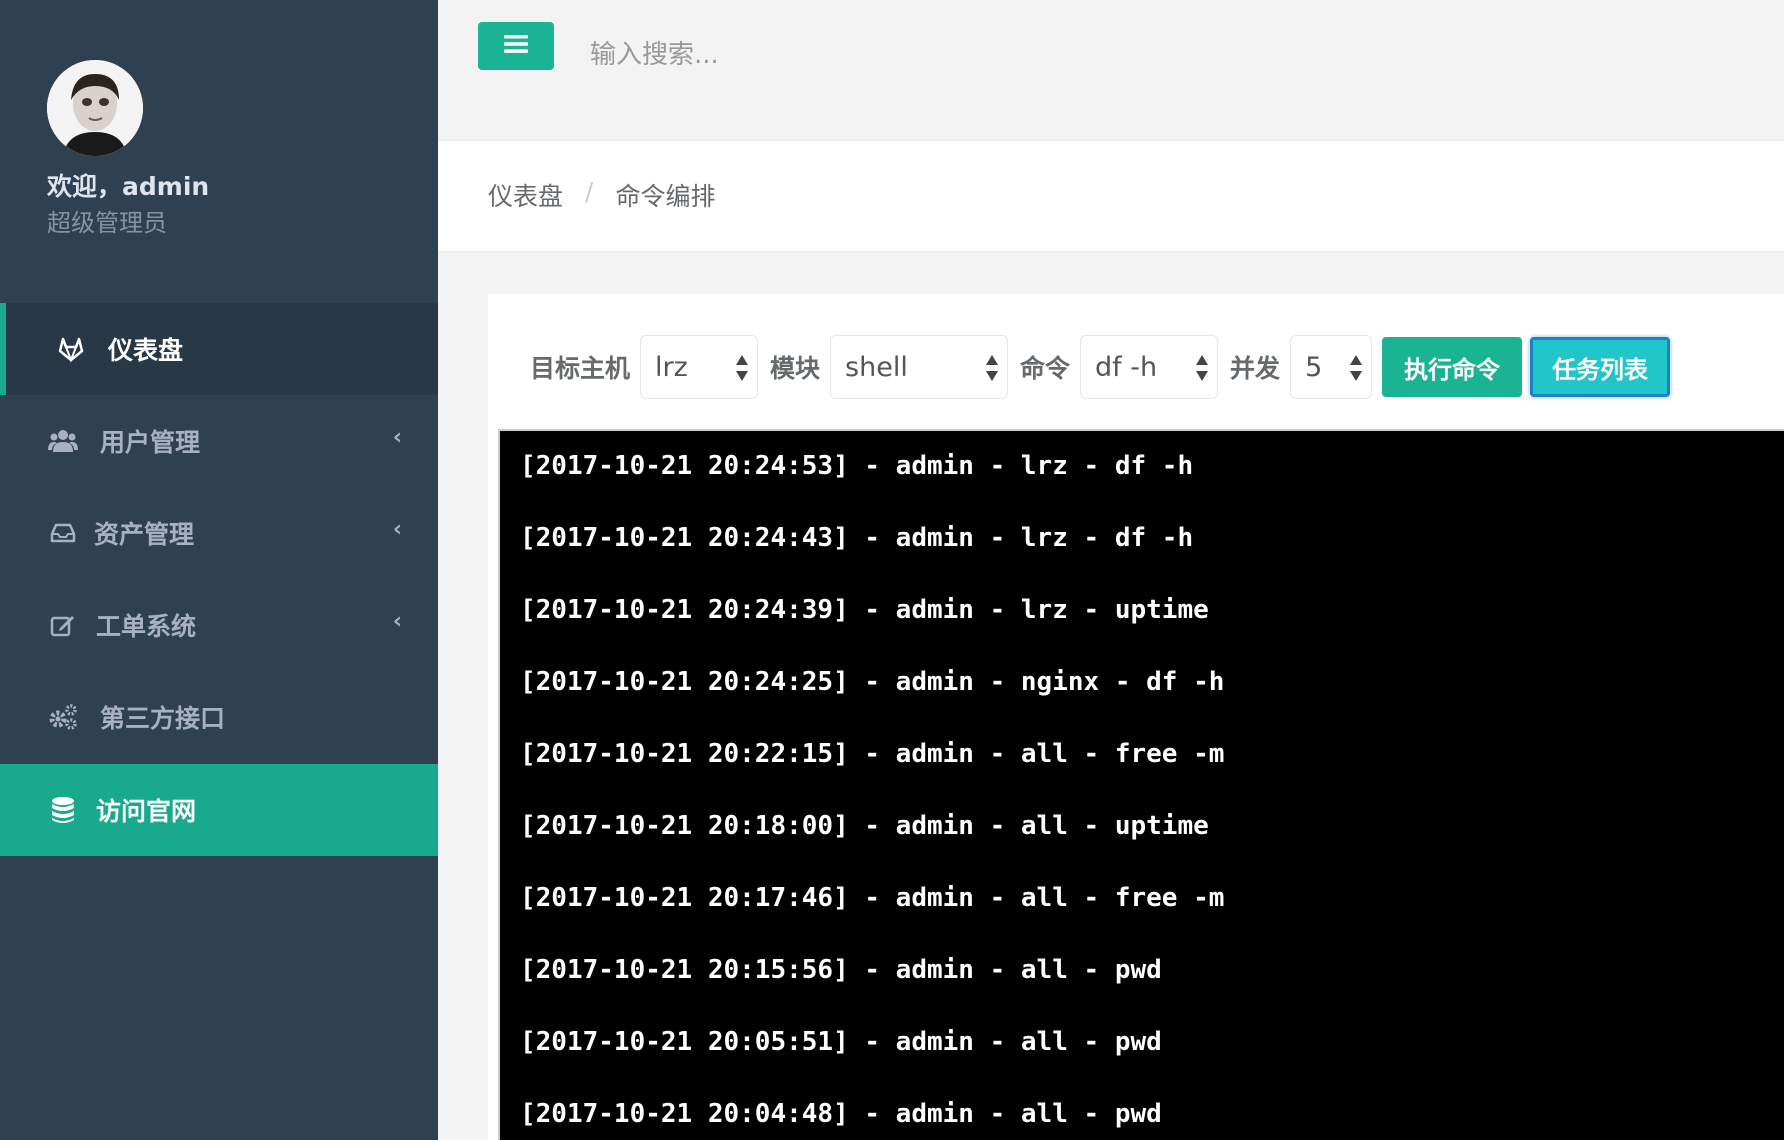  Describe the element at coordinates (219, 441) in the screenshot. I see `sidebar-item-users: 用户管理 ‹` at that location.